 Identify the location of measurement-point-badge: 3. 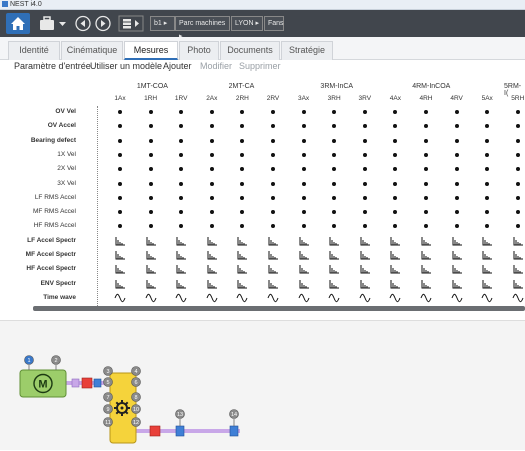
(108, 371).